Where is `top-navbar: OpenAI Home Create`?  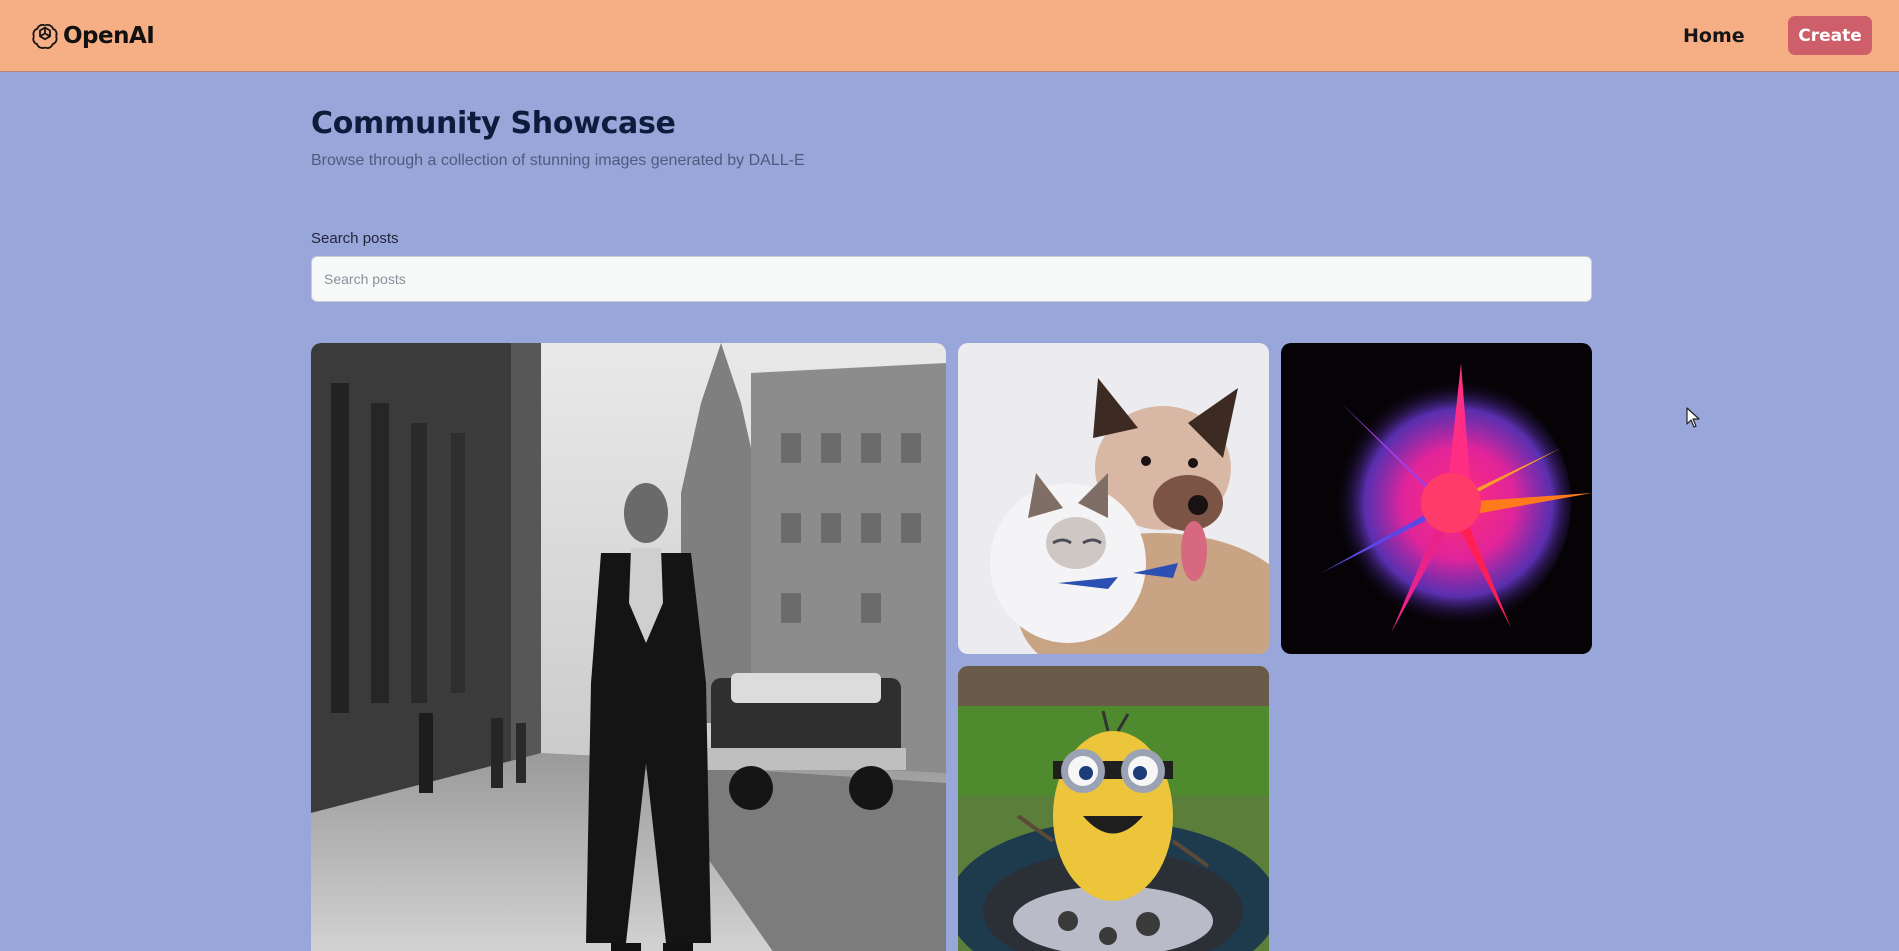
top-navbar: OpenAI Home Create is located at coordinates (949, 36).